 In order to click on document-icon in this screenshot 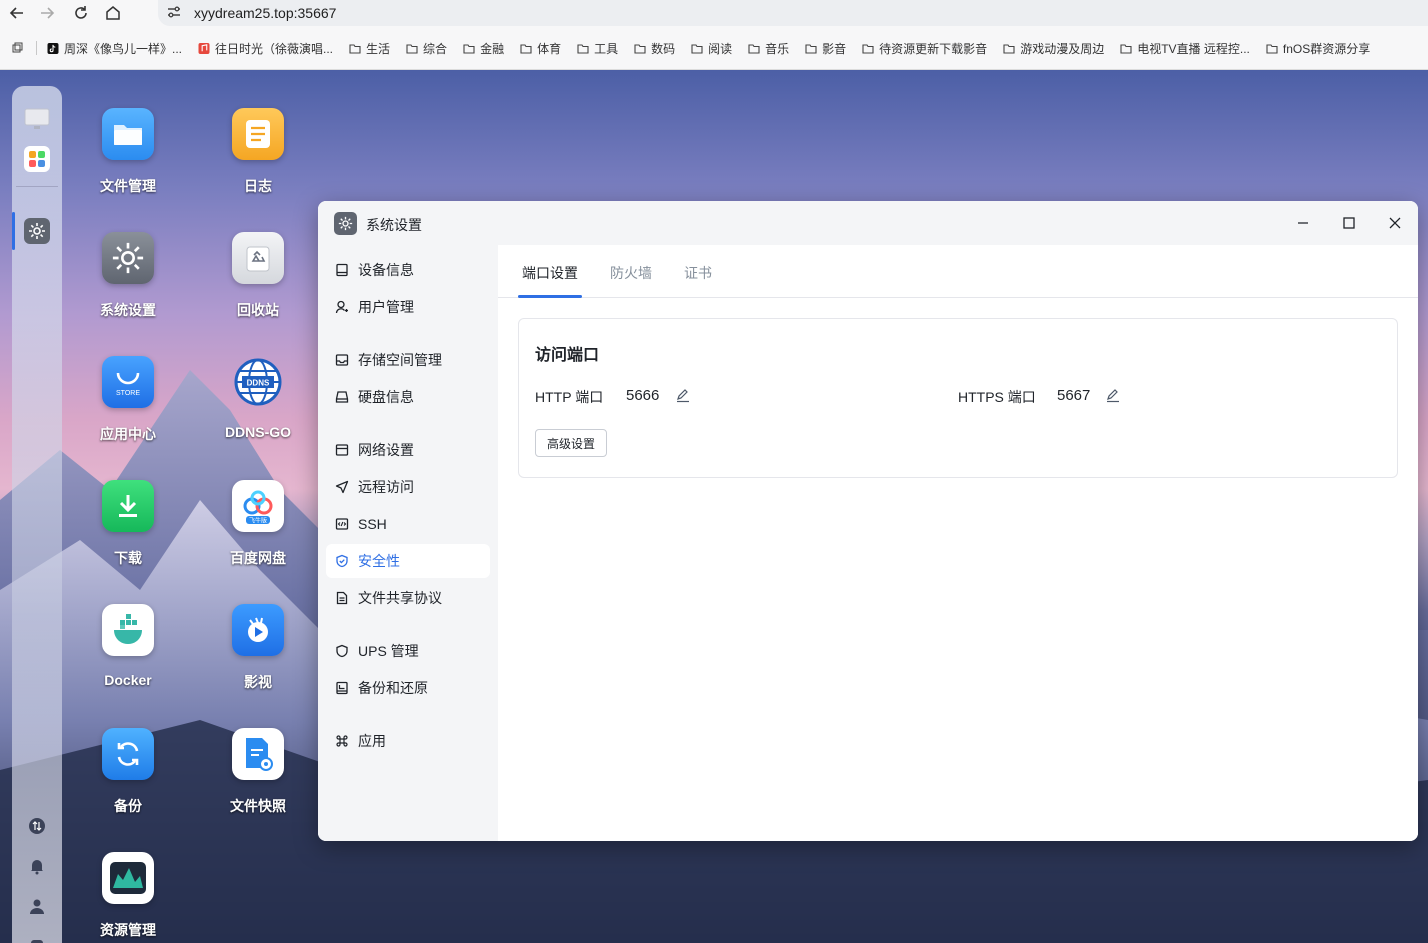, I will do `click(342, 598)`.